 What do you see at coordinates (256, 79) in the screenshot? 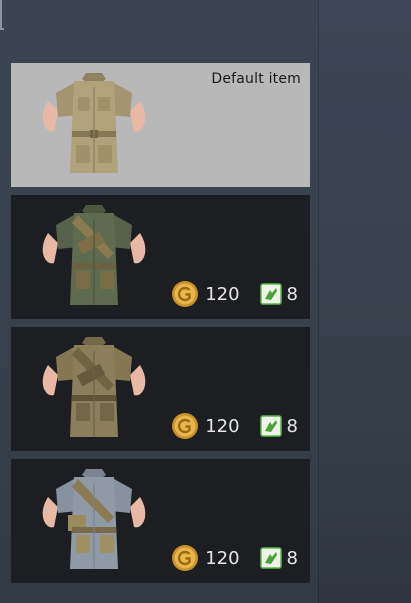
I see `default-item-label: Default item` at bounding box center [256, 79].